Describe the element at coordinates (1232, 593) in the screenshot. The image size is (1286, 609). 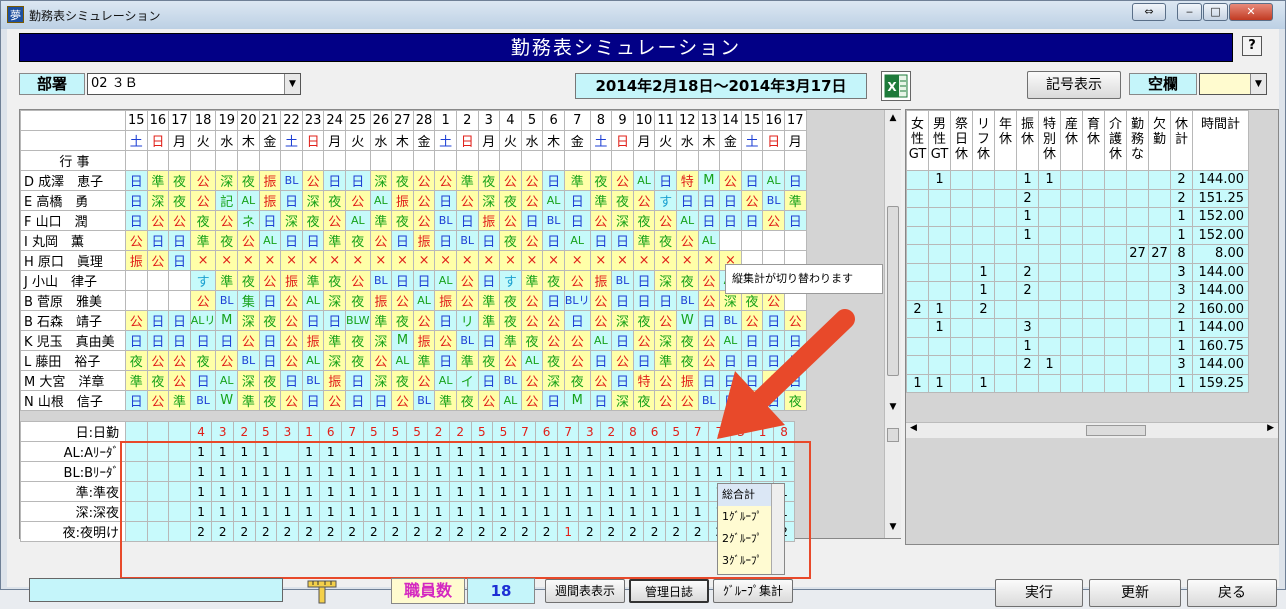
I see `back-button: 戻る` at that location.